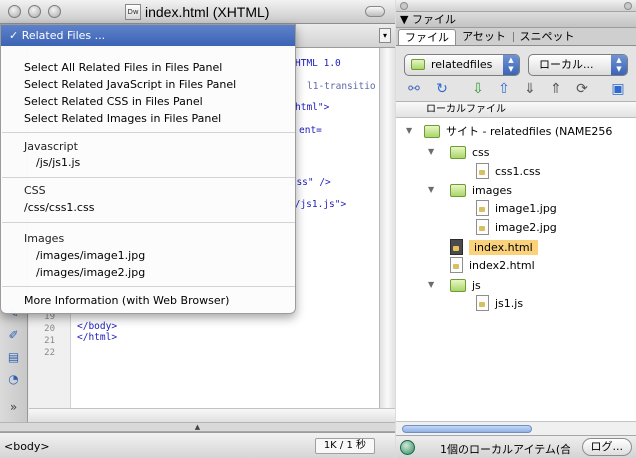 The height and width of the screenshot is (458, 636). I want to click on close-window-button, so click(14, 11).